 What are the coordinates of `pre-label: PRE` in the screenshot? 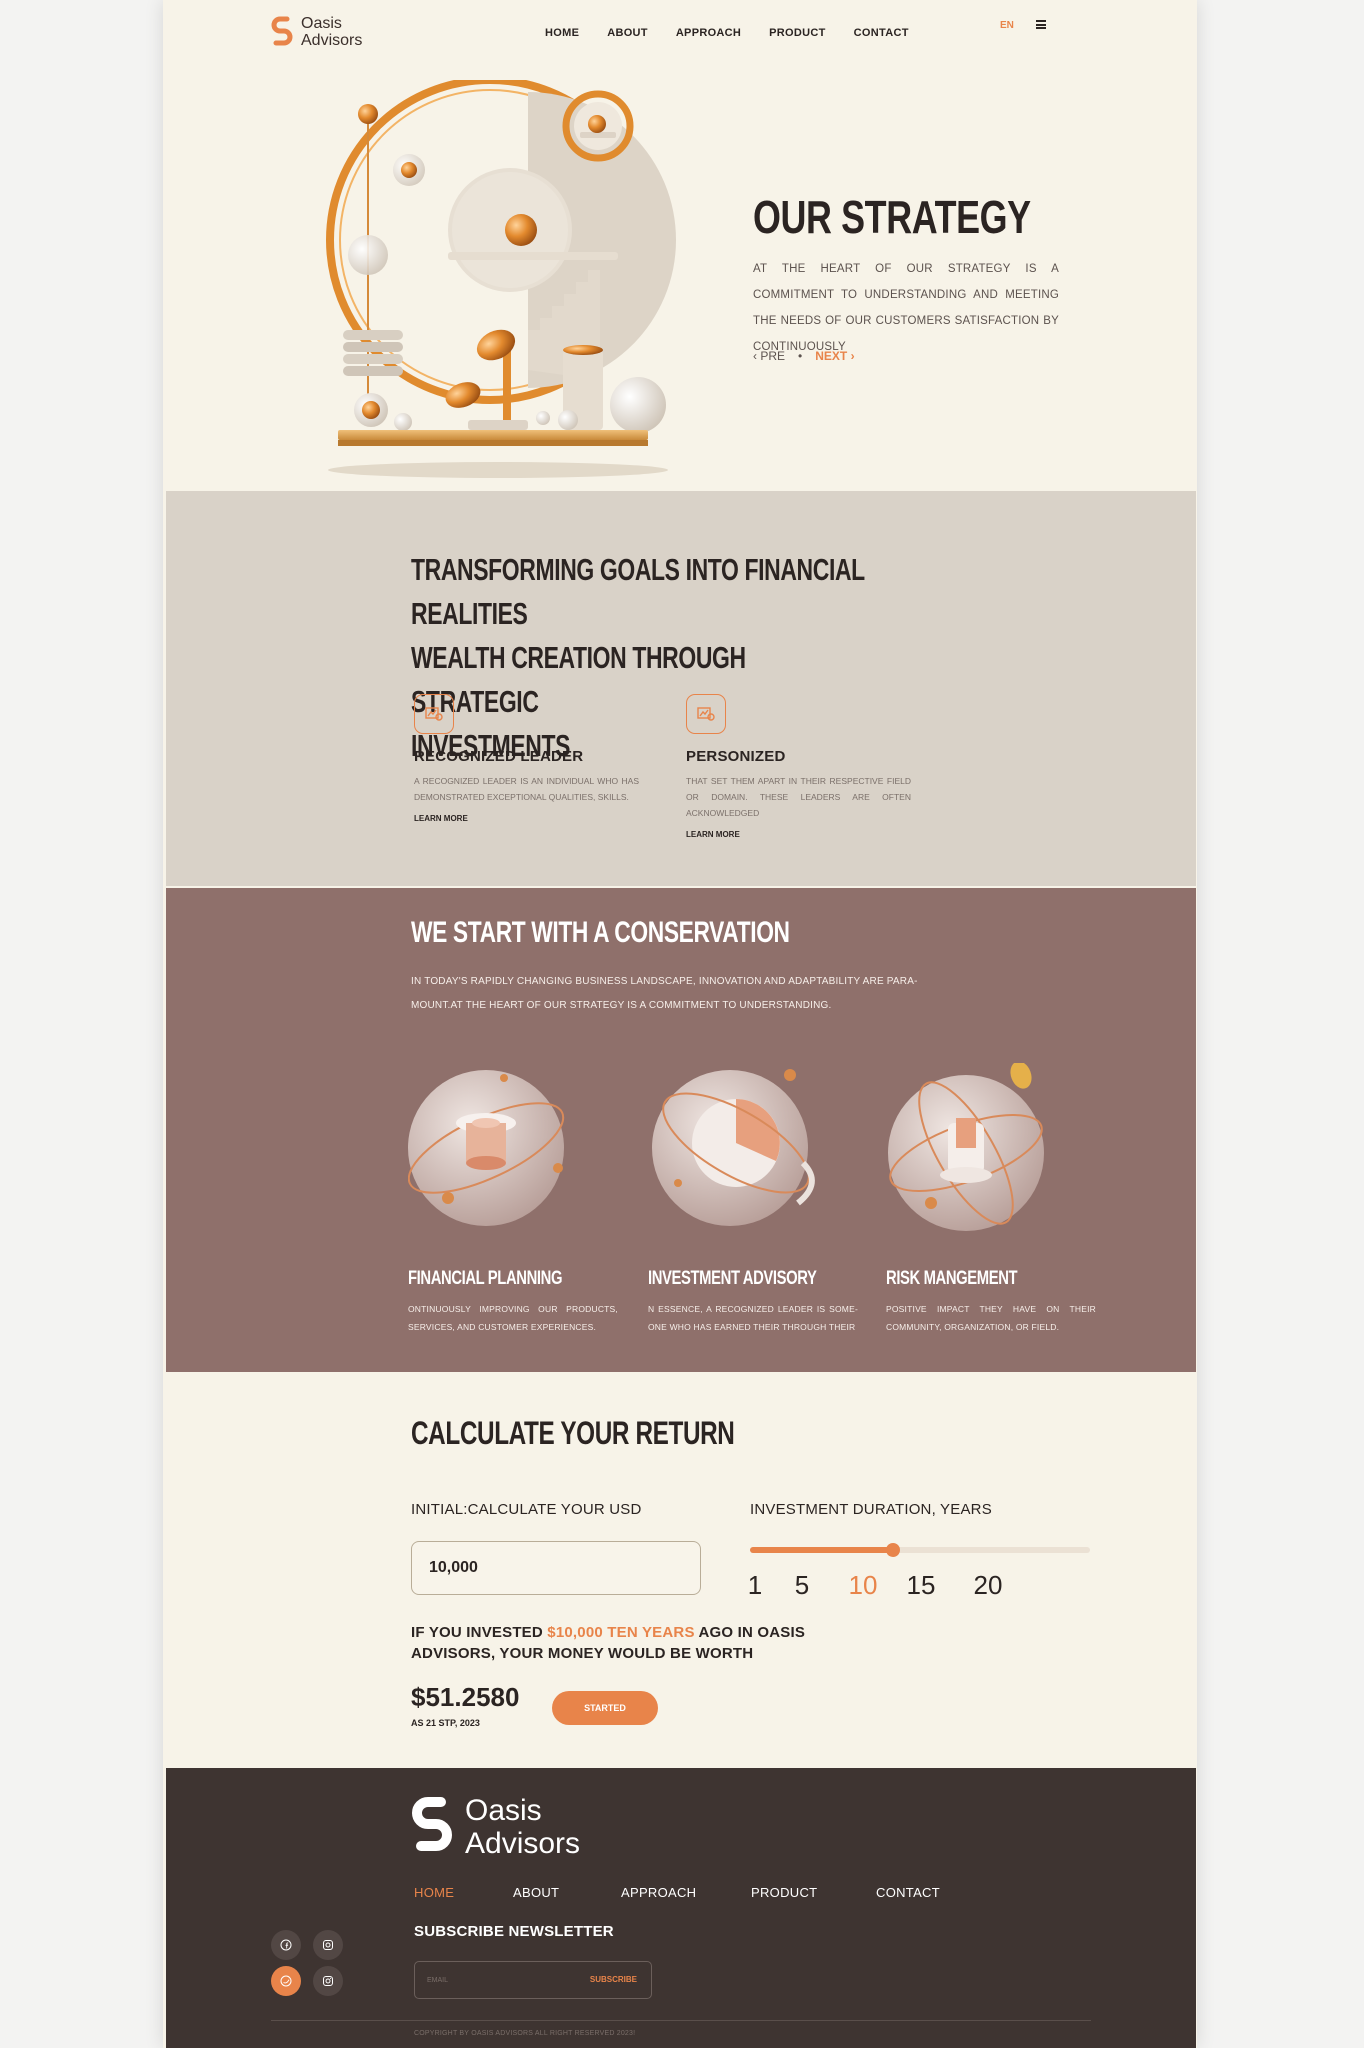 It's located at (773, 356).